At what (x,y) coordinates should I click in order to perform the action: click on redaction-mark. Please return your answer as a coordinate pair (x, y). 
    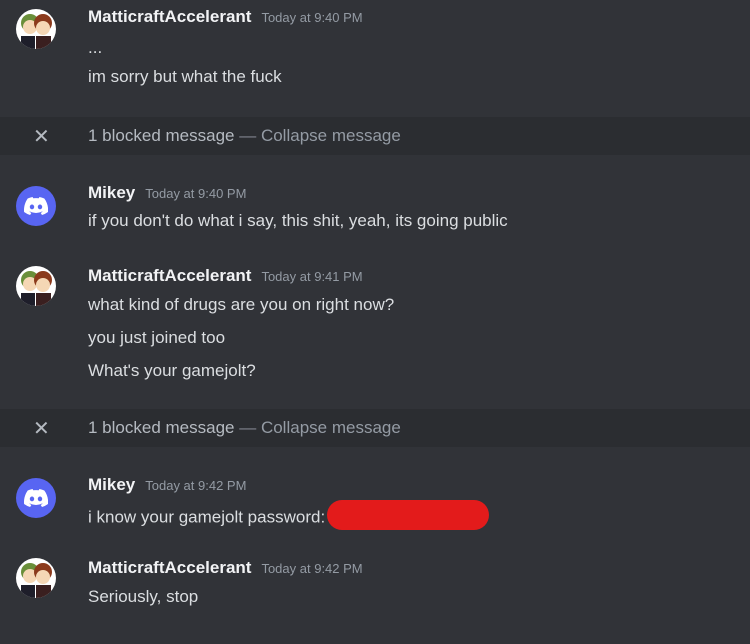
    Looking at the image, I should click on (408, 515).